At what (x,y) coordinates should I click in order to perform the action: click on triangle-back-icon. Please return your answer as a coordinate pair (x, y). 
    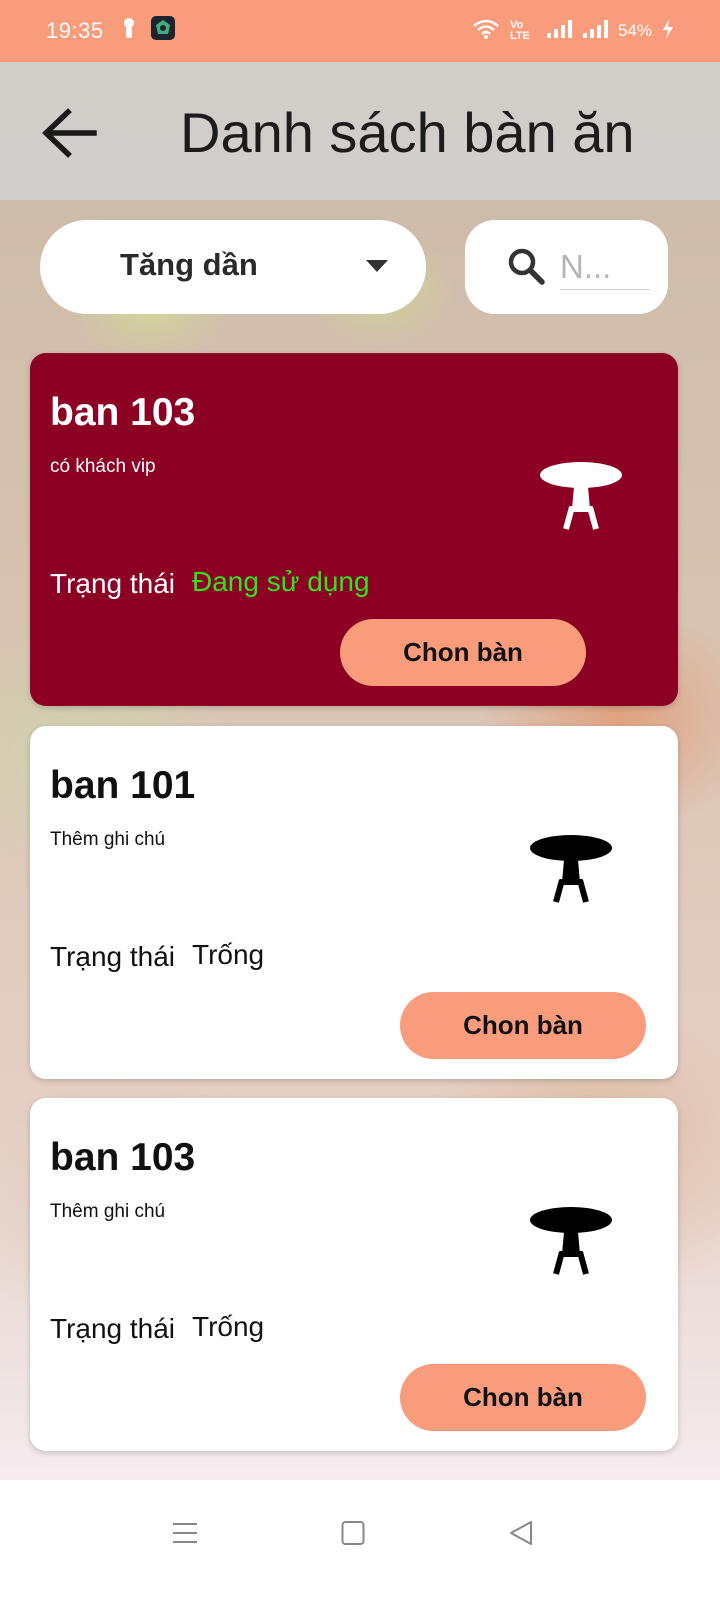
    Looking at the image, I should click on (521, 1533).